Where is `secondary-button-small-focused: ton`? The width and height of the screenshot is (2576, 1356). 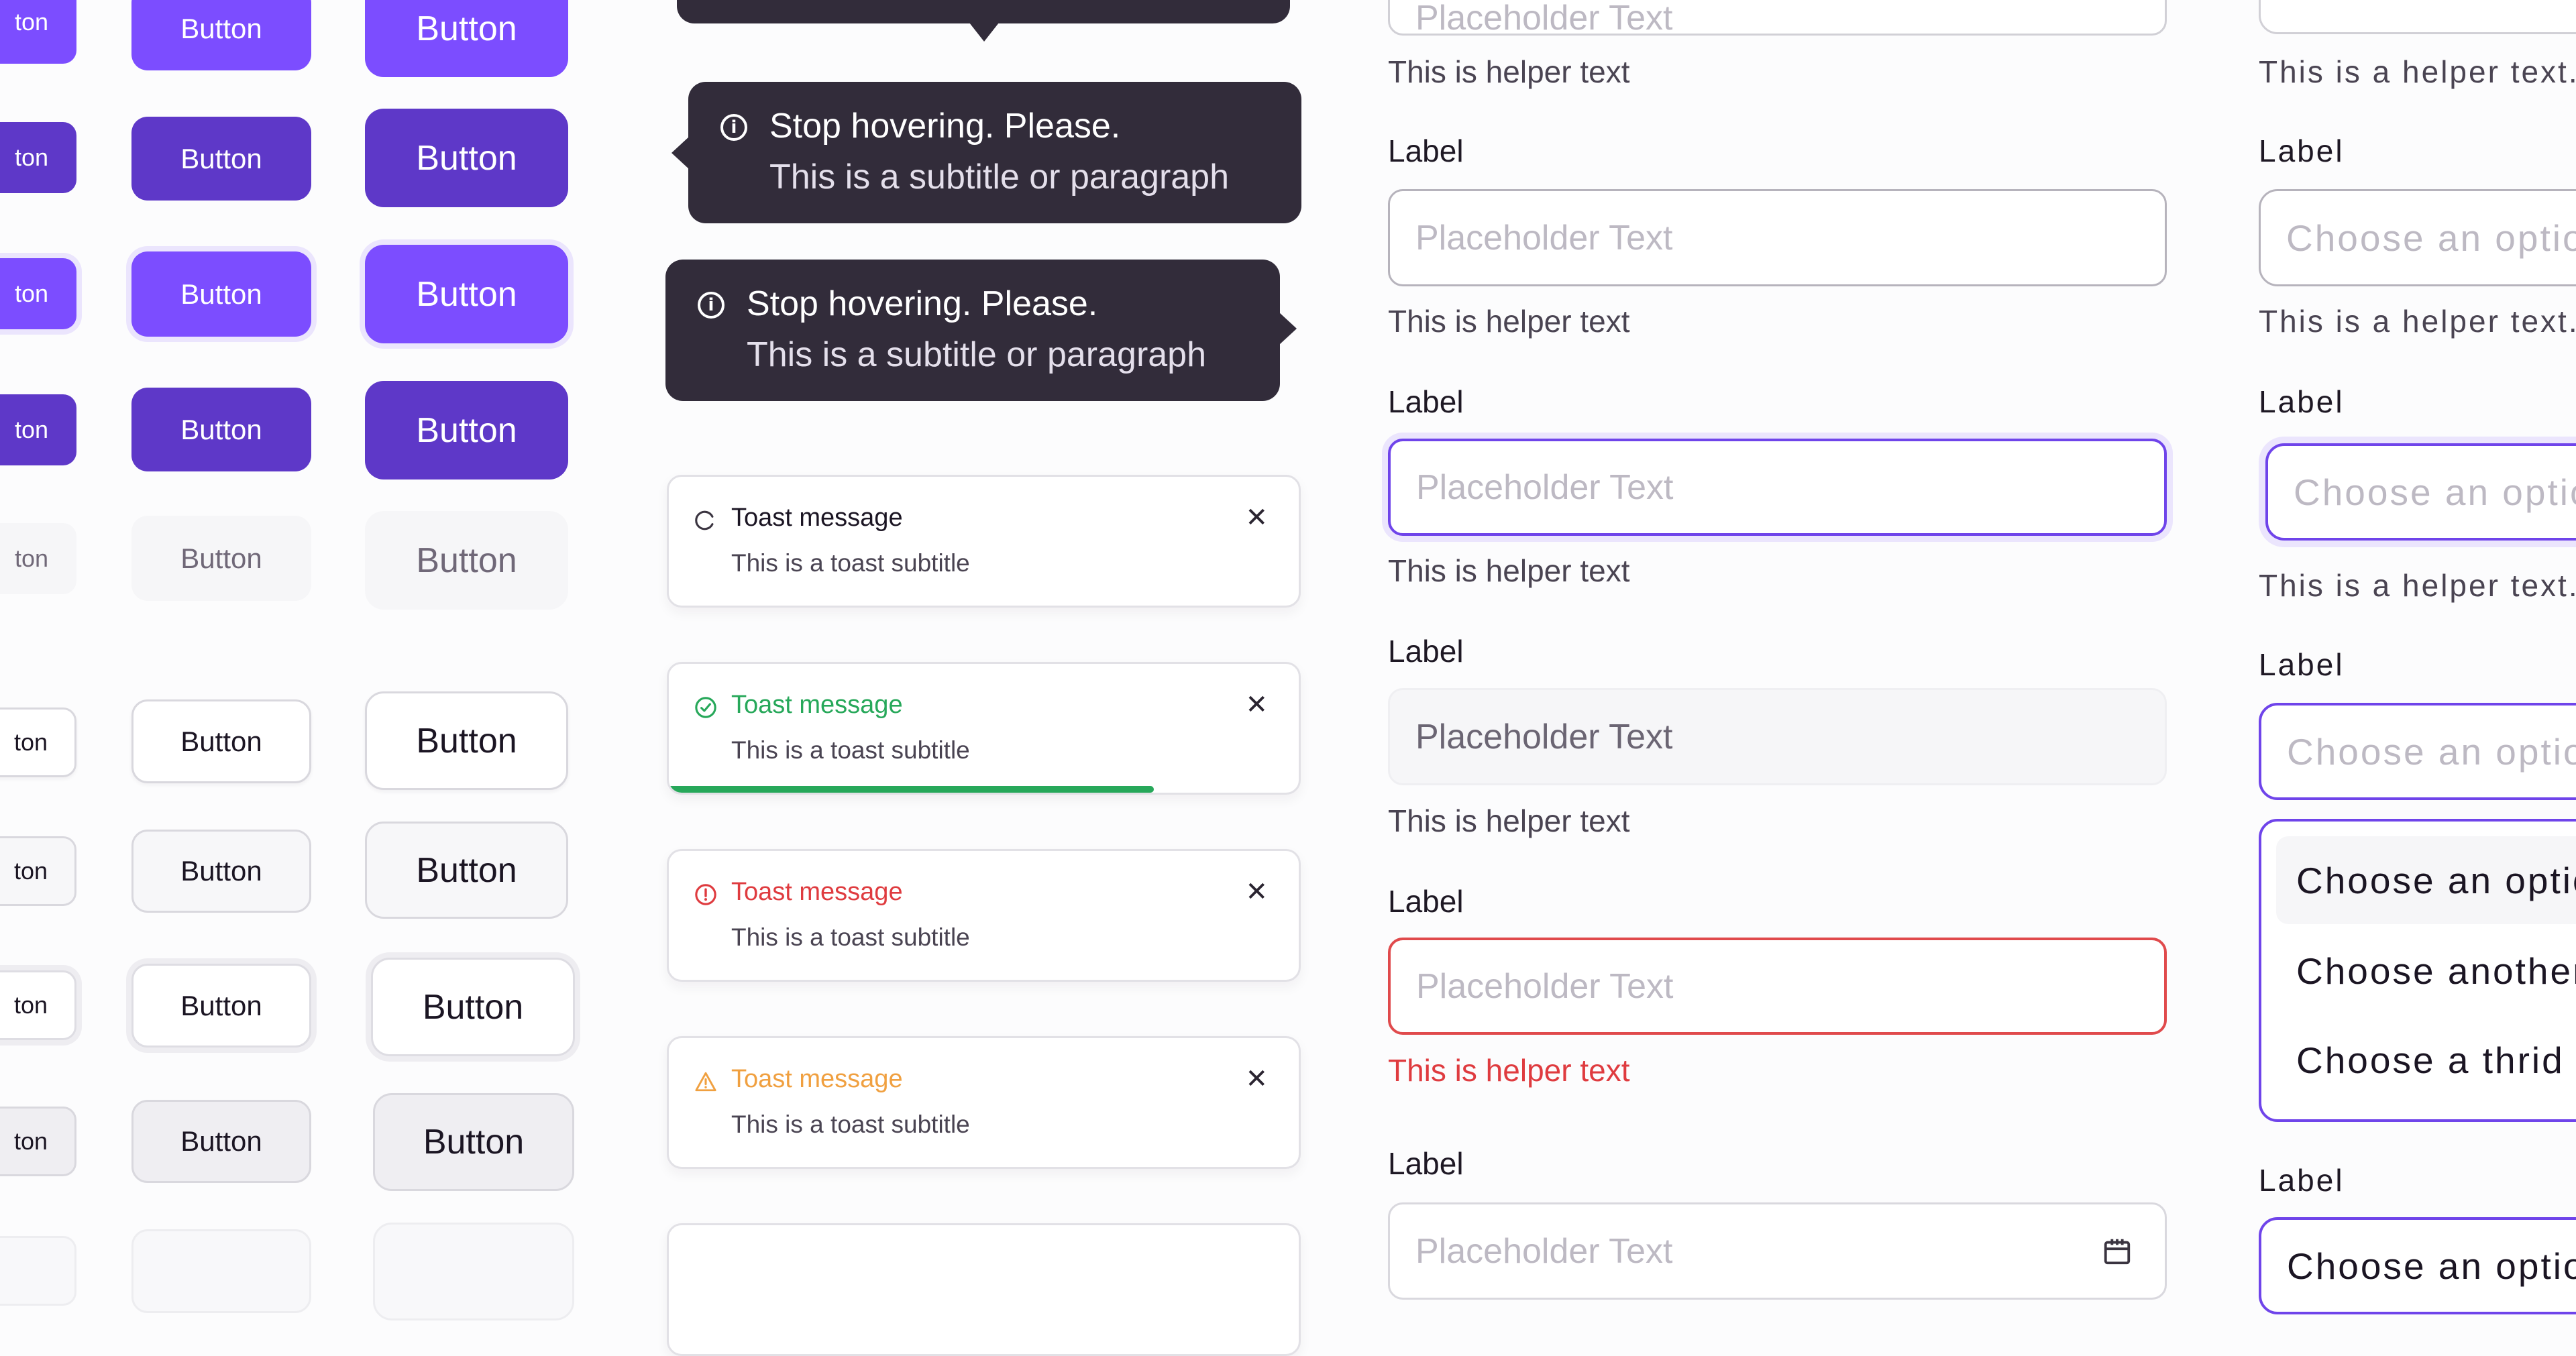 secondary-button-small-focused: ton is located at coordinates (38, 1005).